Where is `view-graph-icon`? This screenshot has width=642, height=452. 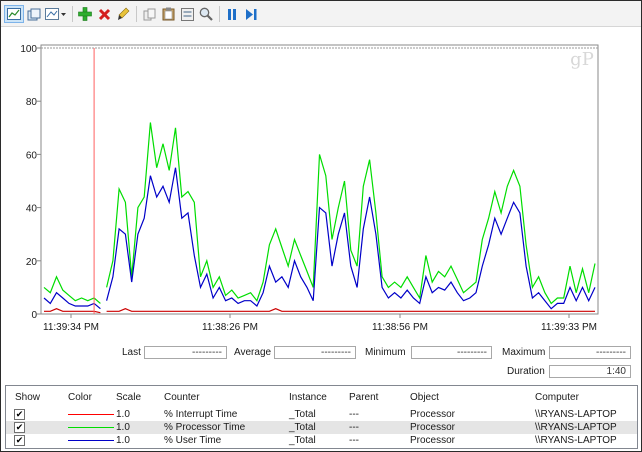
view-graph-icon is located at coordinates (14, 14).